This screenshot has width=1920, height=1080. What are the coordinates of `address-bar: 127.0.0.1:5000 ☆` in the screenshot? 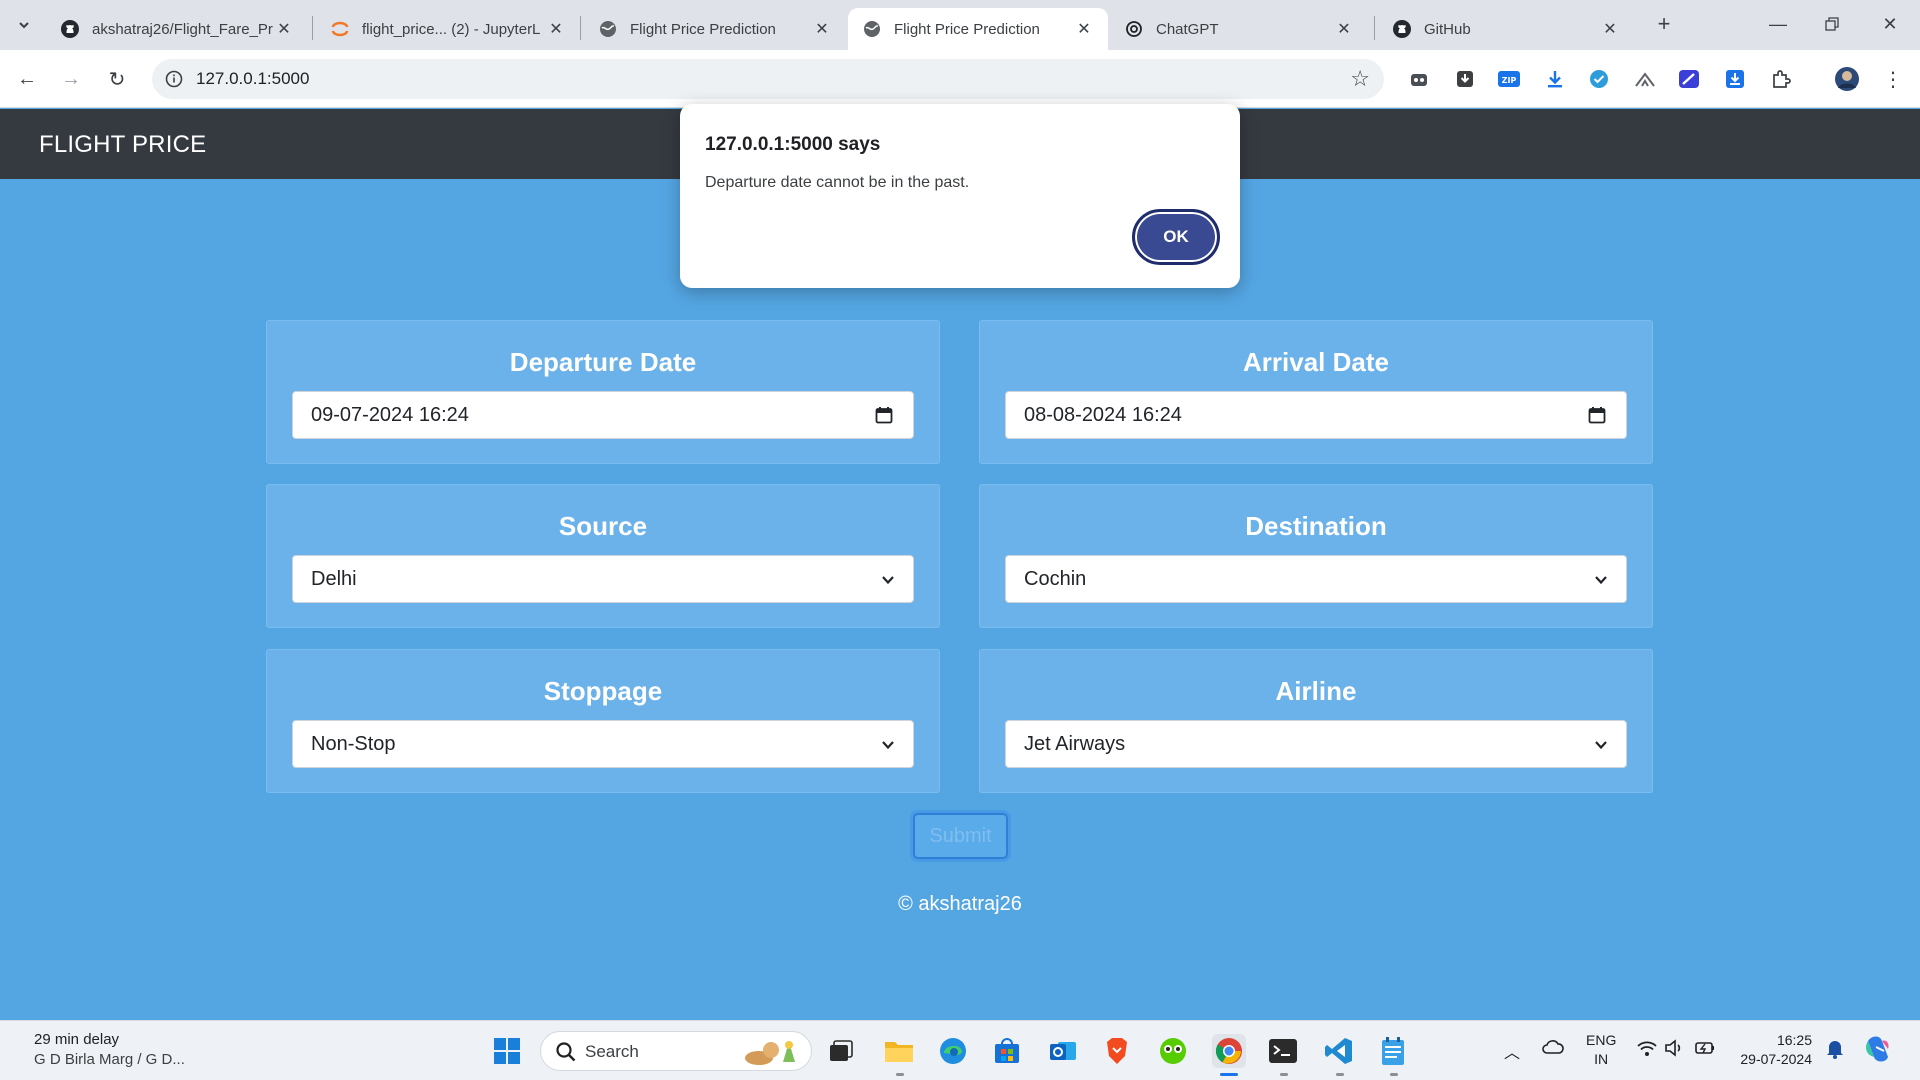 It's located at (768, 79).